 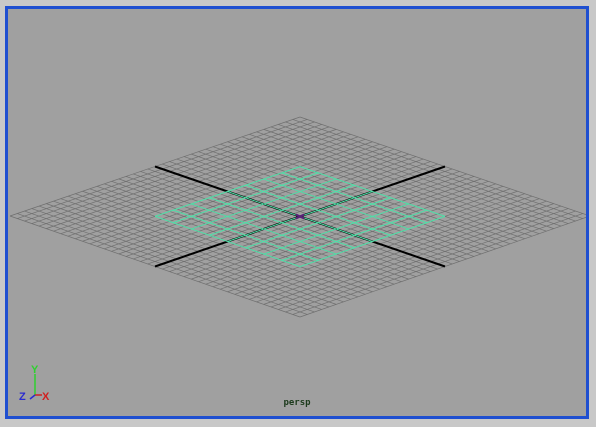 I want to click on x-axis-label: X, so click(x=46, y=397).